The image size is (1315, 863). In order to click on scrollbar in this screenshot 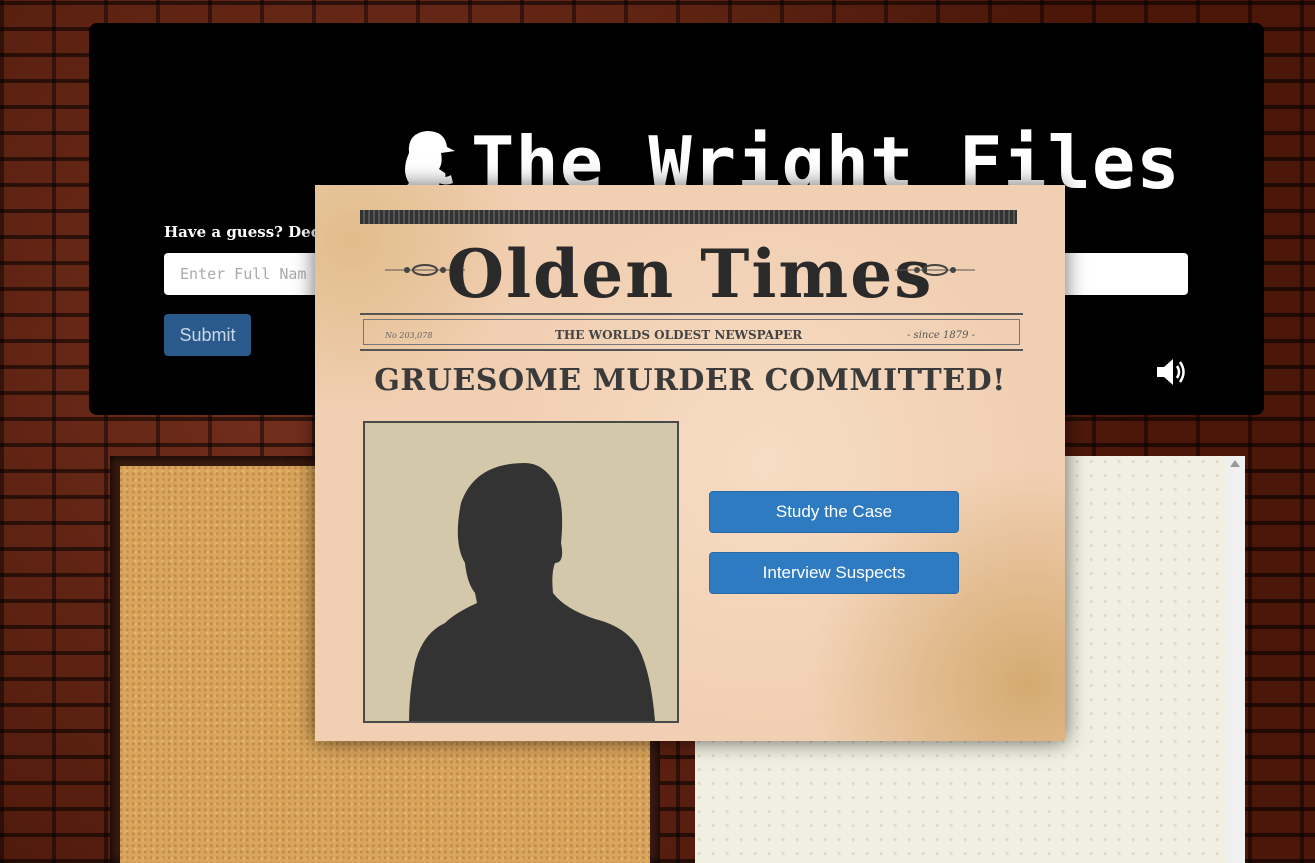, I will do `click(1235, 659)`.